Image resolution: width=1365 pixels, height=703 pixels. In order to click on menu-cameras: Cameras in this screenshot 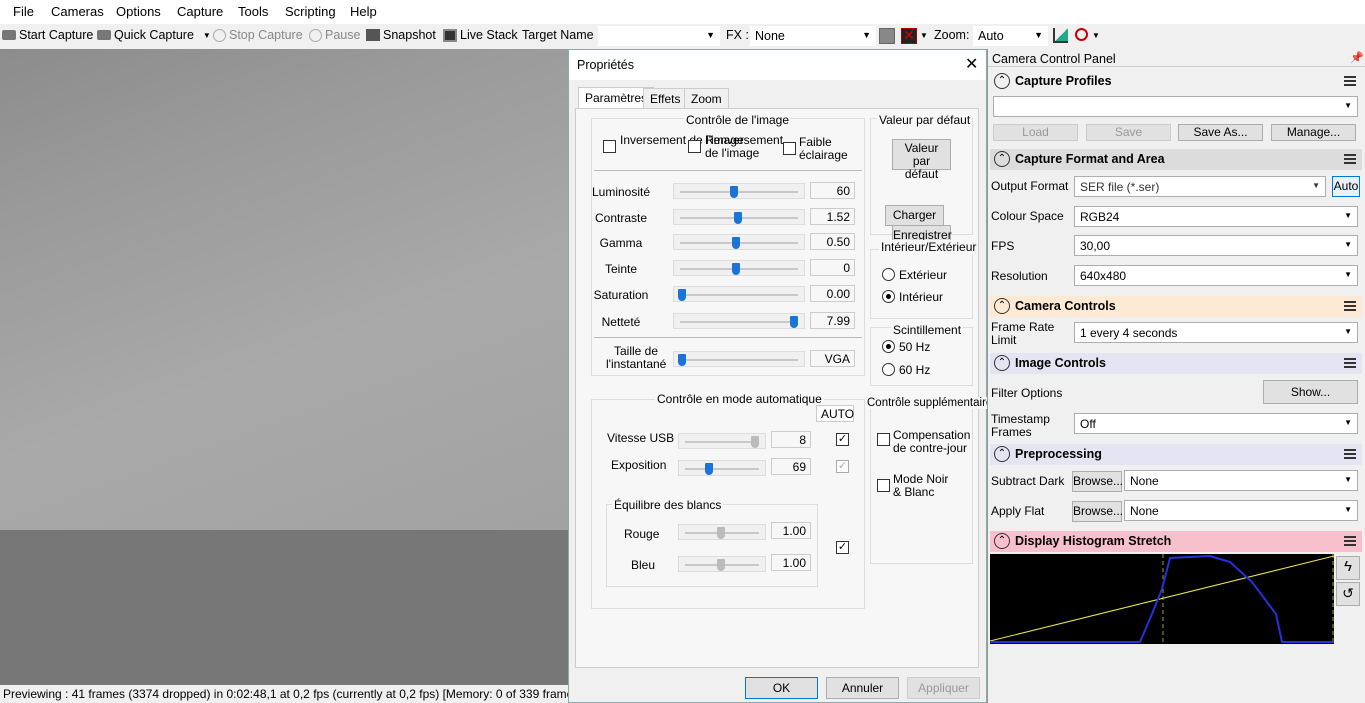, I will do `click(77, 11)`.